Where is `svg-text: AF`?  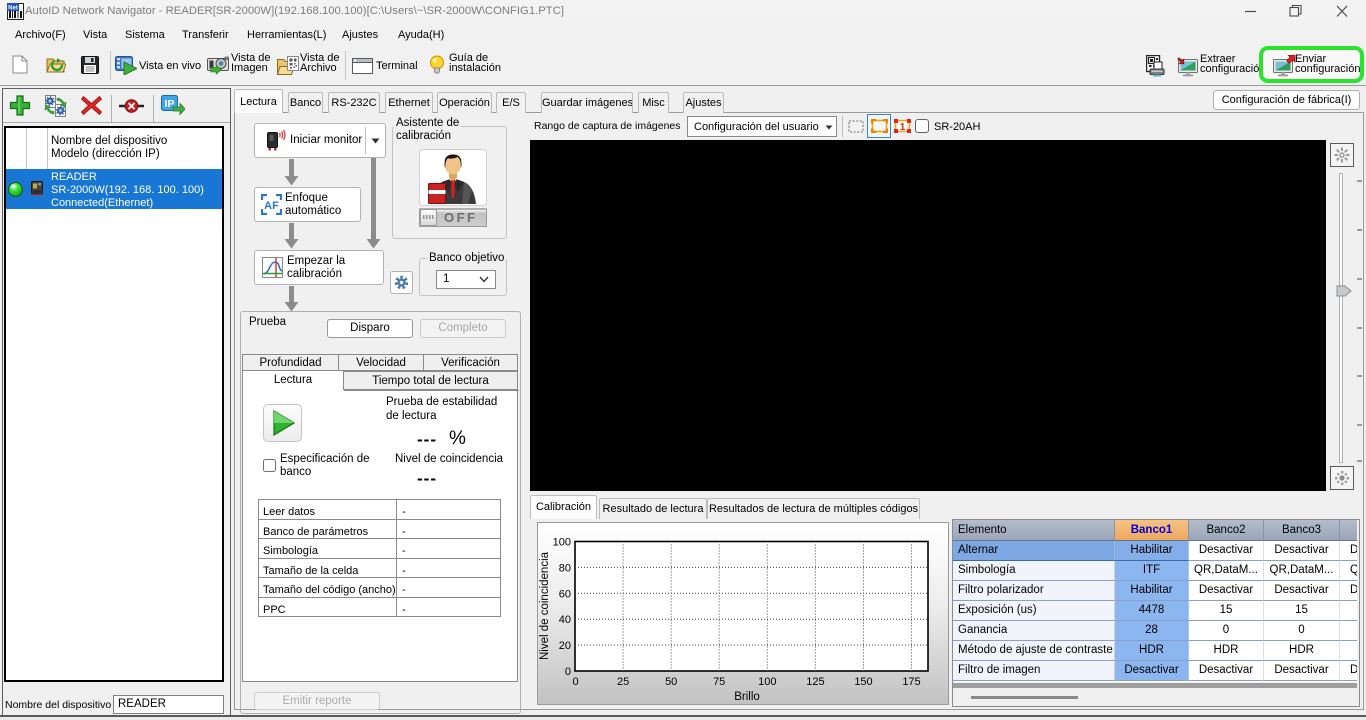
svg-text: AF is located at coordinates (271, 206).